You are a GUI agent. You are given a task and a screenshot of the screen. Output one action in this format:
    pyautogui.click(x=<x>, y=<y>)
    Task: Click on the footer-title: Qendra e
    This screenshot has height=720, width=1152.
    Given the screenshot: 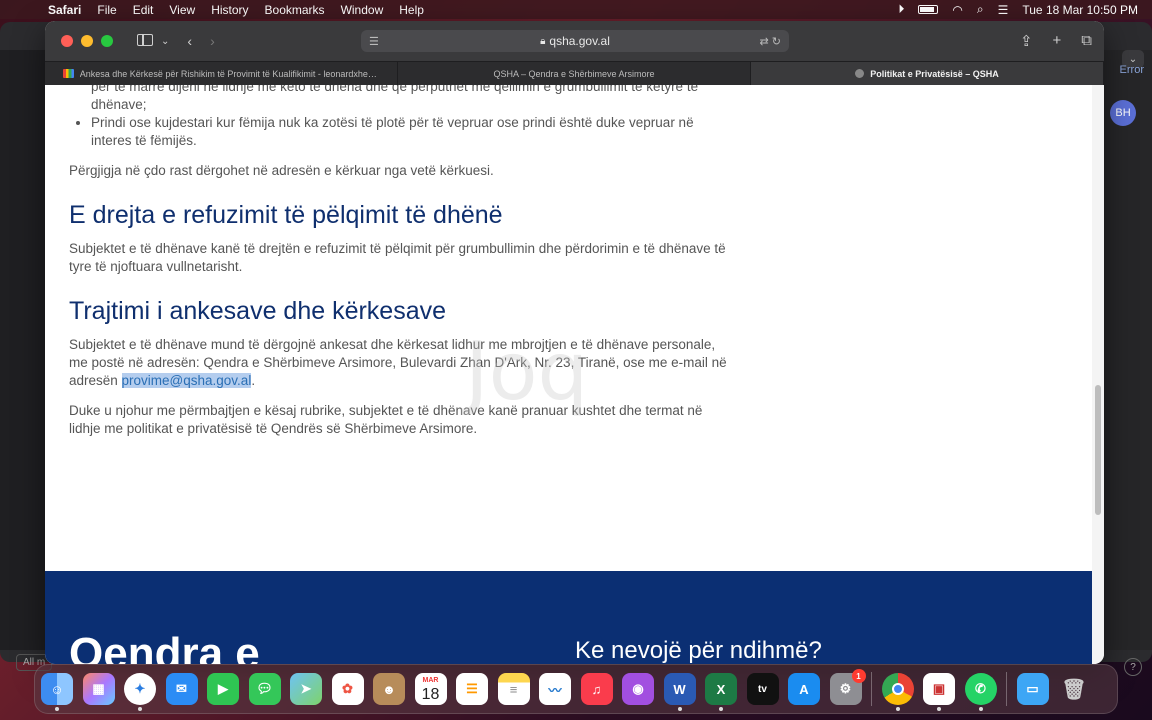 What is the action you would take?
    pyautogui.click(x=164, y=646)
    